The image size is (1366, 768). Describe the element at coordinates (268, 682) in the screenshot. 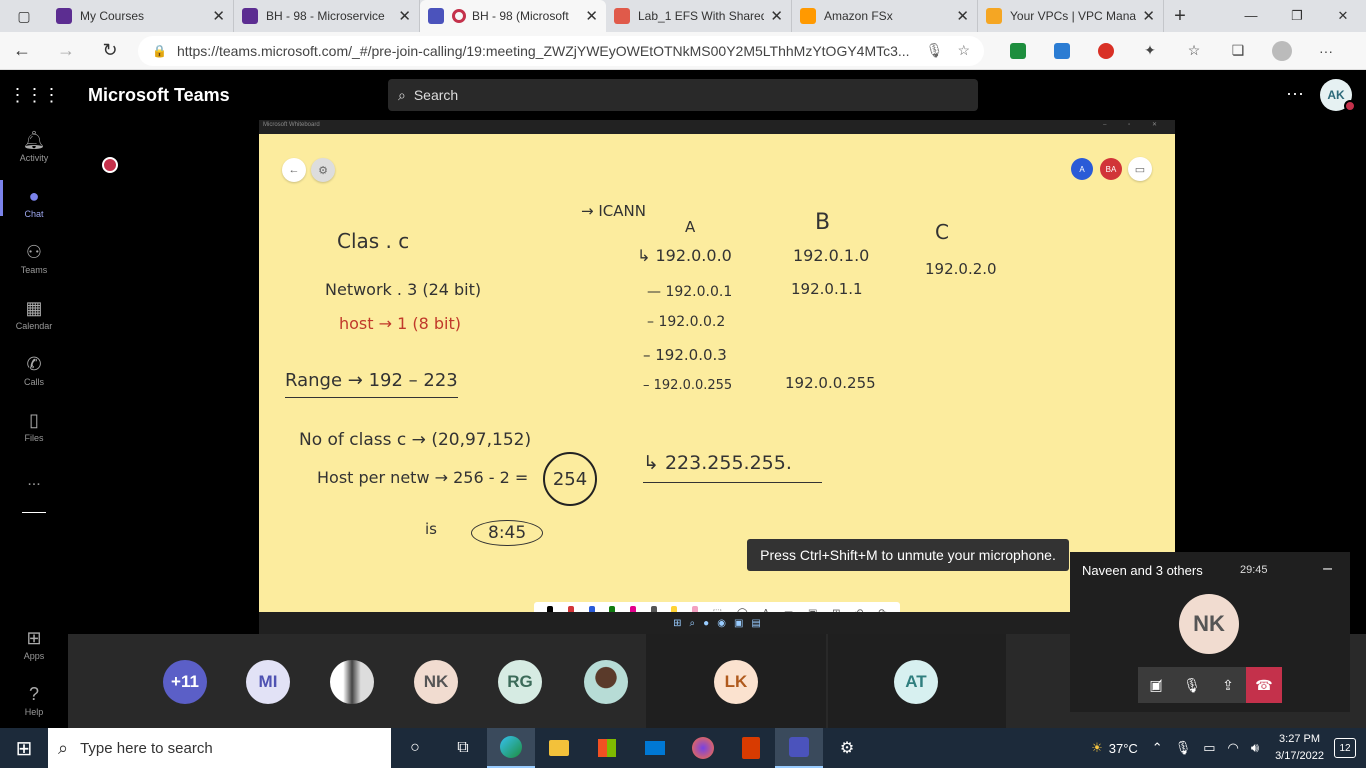

I see `participant-avatar: MI` at that location.